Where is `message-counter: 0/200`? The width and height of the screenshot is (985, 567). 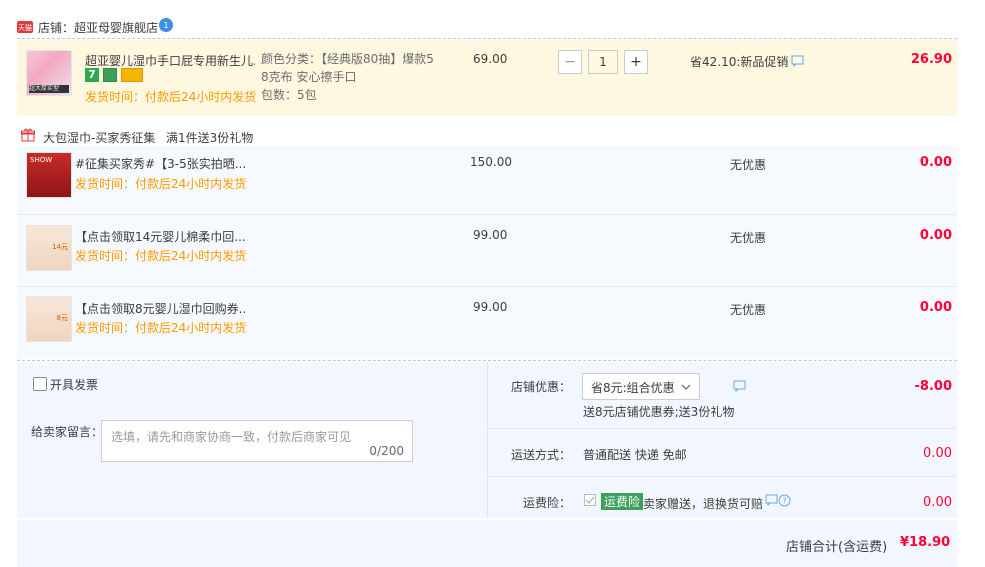 message-counter: 0/200 is located at coordinates (386, 451).